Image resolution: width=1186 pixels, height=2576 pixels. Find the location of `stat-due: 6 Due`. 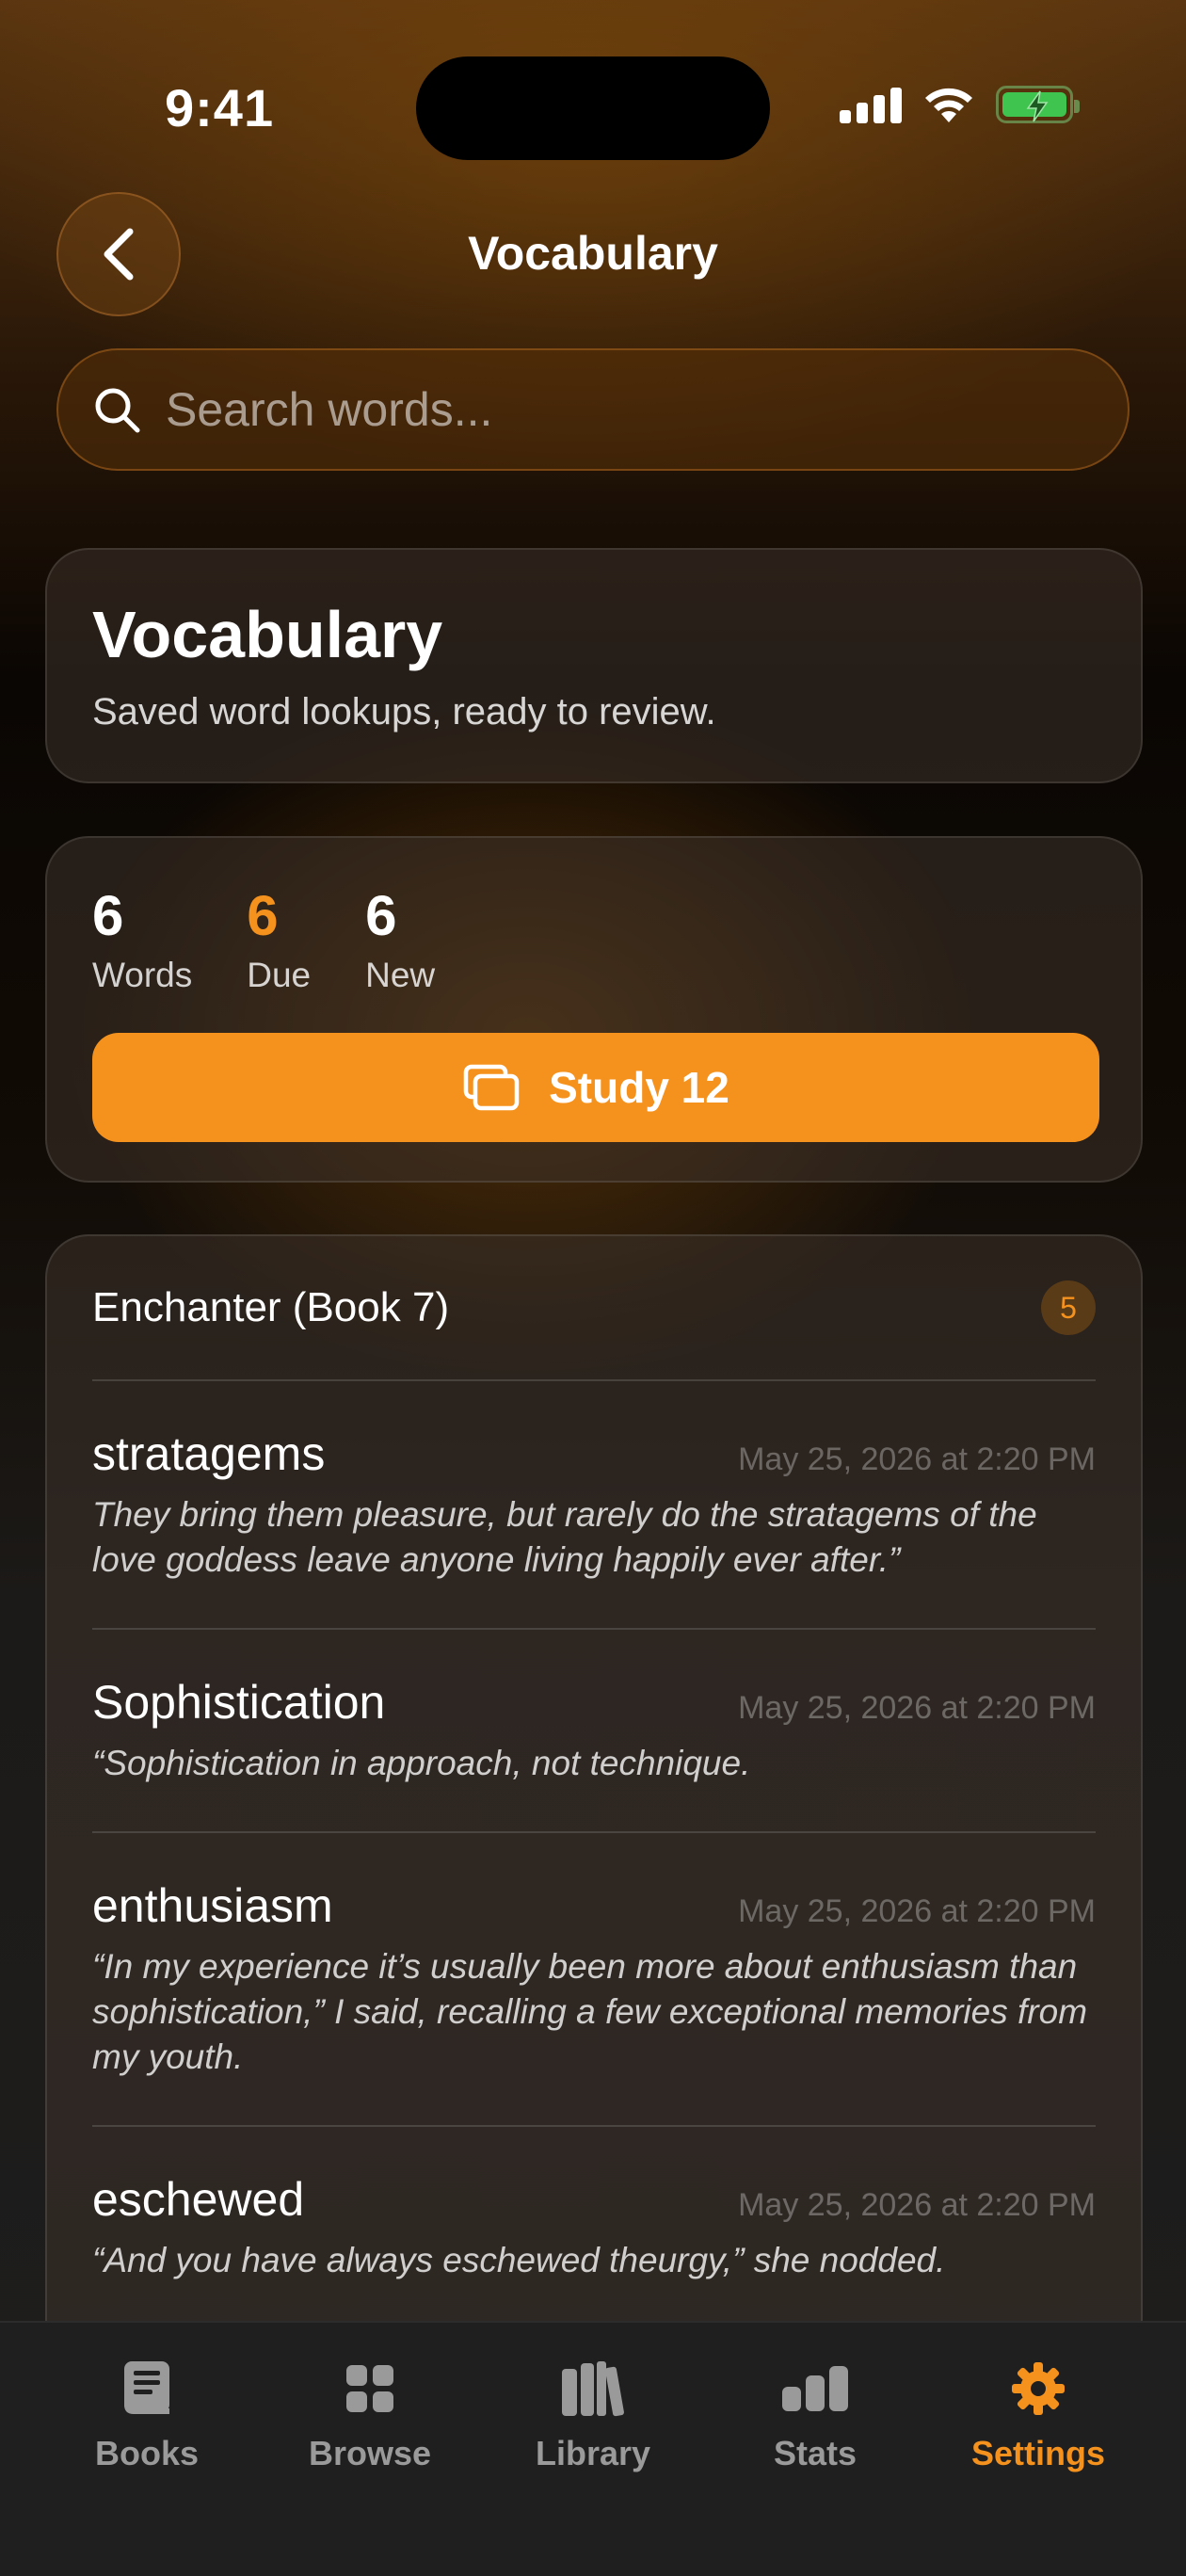

stat-due: 6 Due is located at coordinates (279, 939).